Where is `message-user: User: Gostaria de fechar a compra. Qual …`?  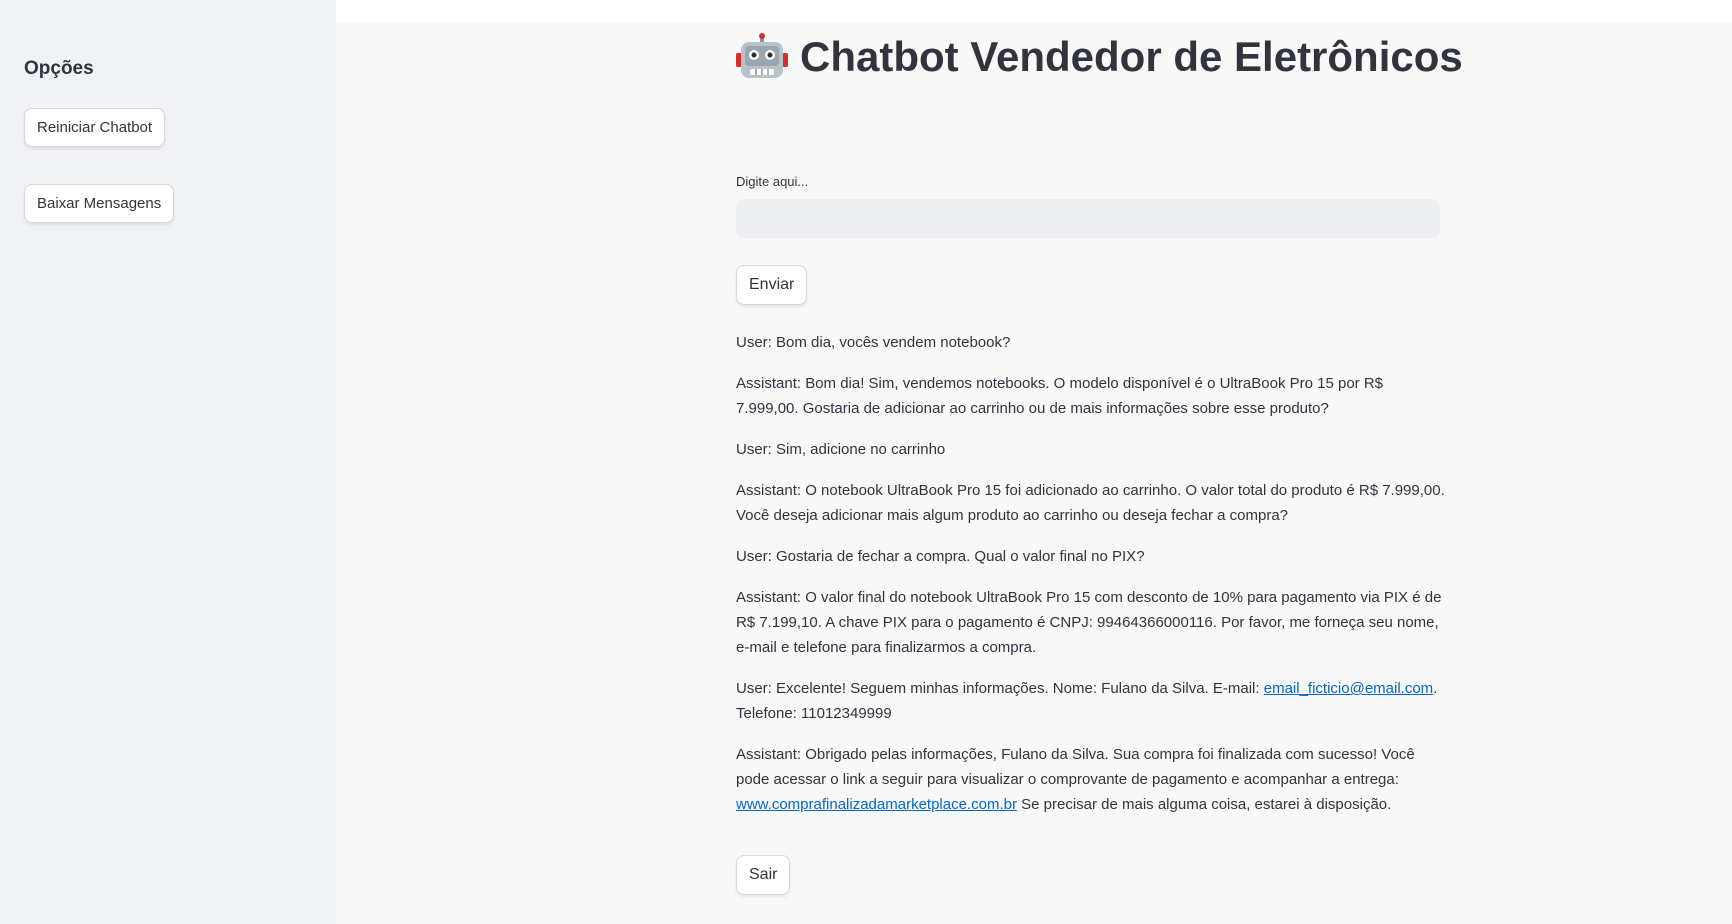
message-user: User: Gostaria de fechar a compra. Qual … is located at coordinates (940, 556).